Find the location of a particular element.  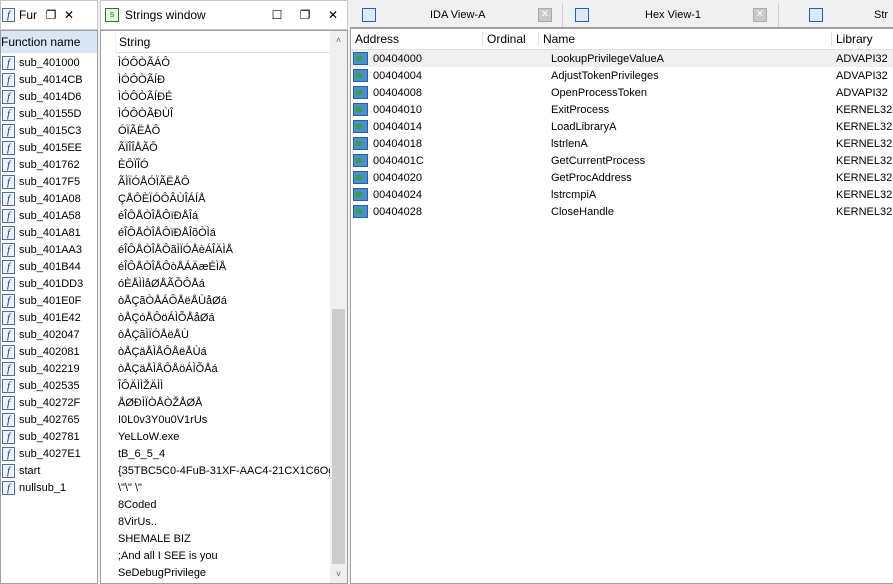

string-item: ÈÔÏÎÓ is located at coordinates (232, 164).